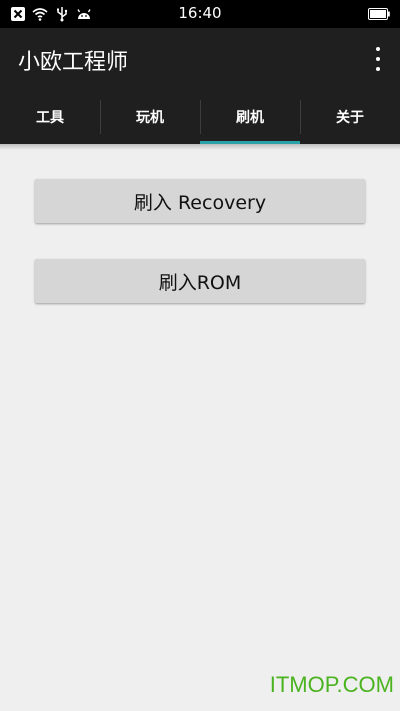 The width and height of the screenshot is (400, 711). I want to click on flash-rom-button: 刷入ROM, so click(200, 281).